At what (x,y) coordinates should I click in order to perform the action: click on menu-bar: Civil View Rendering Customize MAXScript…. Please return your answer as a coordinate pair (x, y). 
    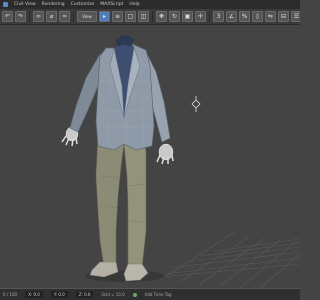
    Looking at the image, I should click on (150, 4).